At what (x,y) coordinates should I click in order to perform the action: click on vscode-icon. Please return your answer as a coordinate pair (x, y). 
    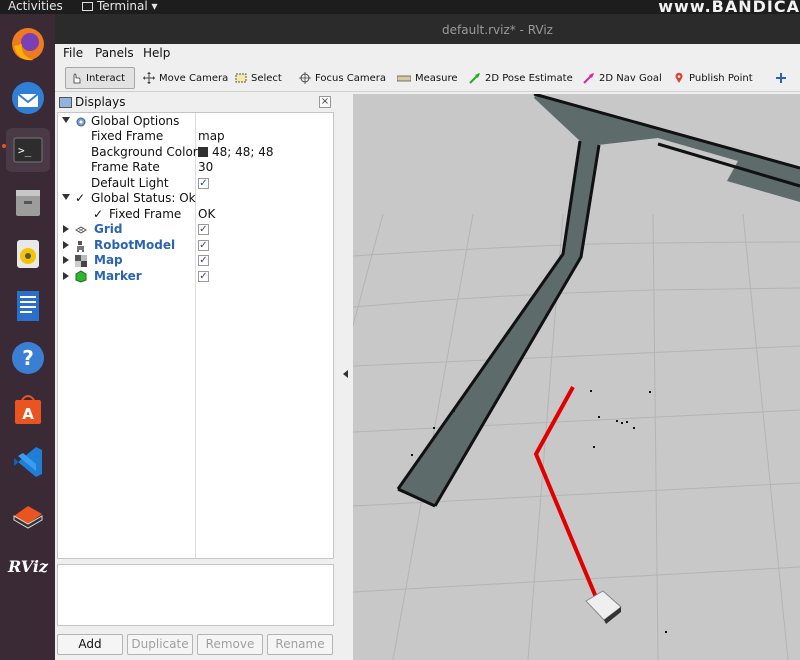
    Looking at the image, I should click on (28, 462).